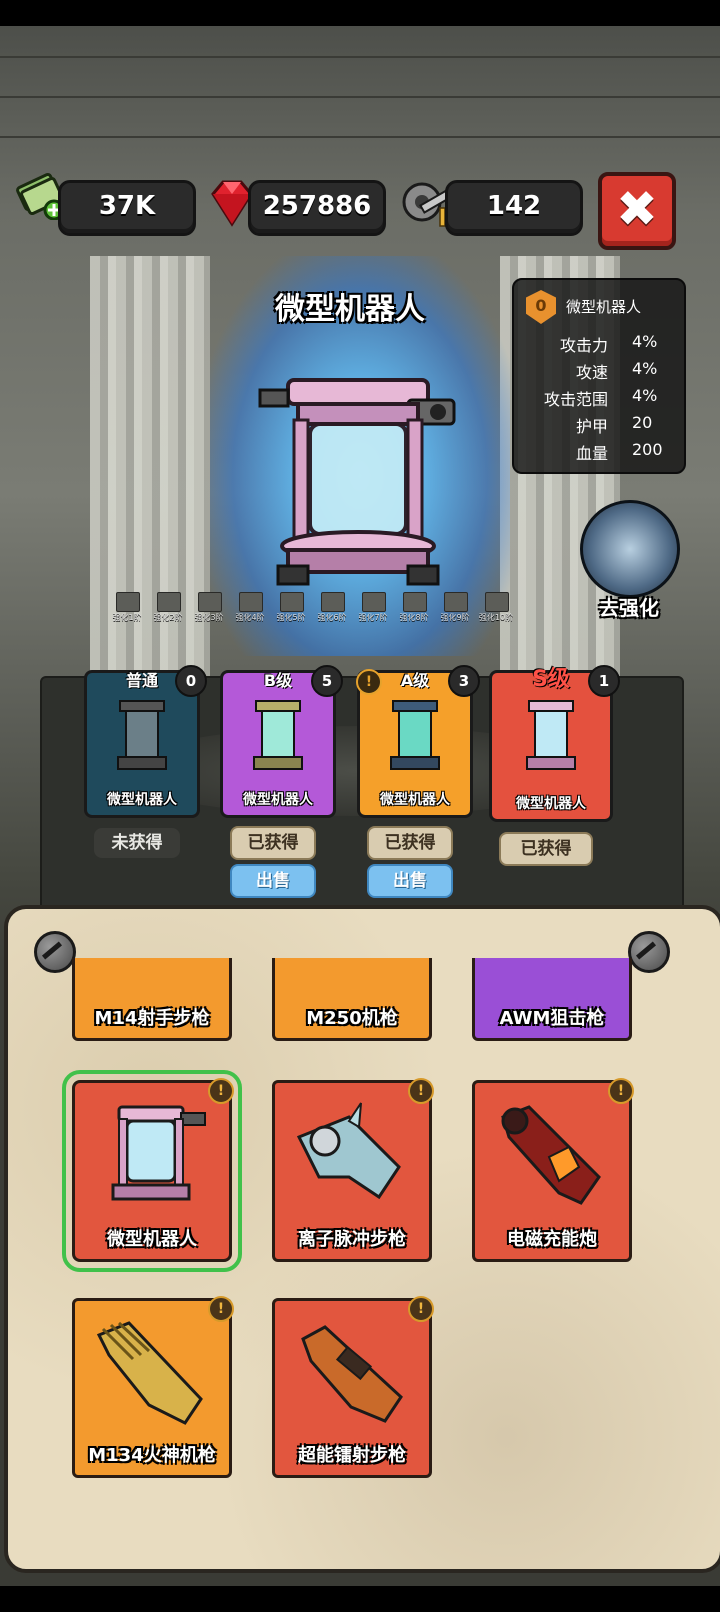 Image resolution: width=720 pixels, height=1612 pixels. Describe the element at coordinates (352, 1455) in the screenshot. I see `weapon-name: 超能镭射步枪` at that location.